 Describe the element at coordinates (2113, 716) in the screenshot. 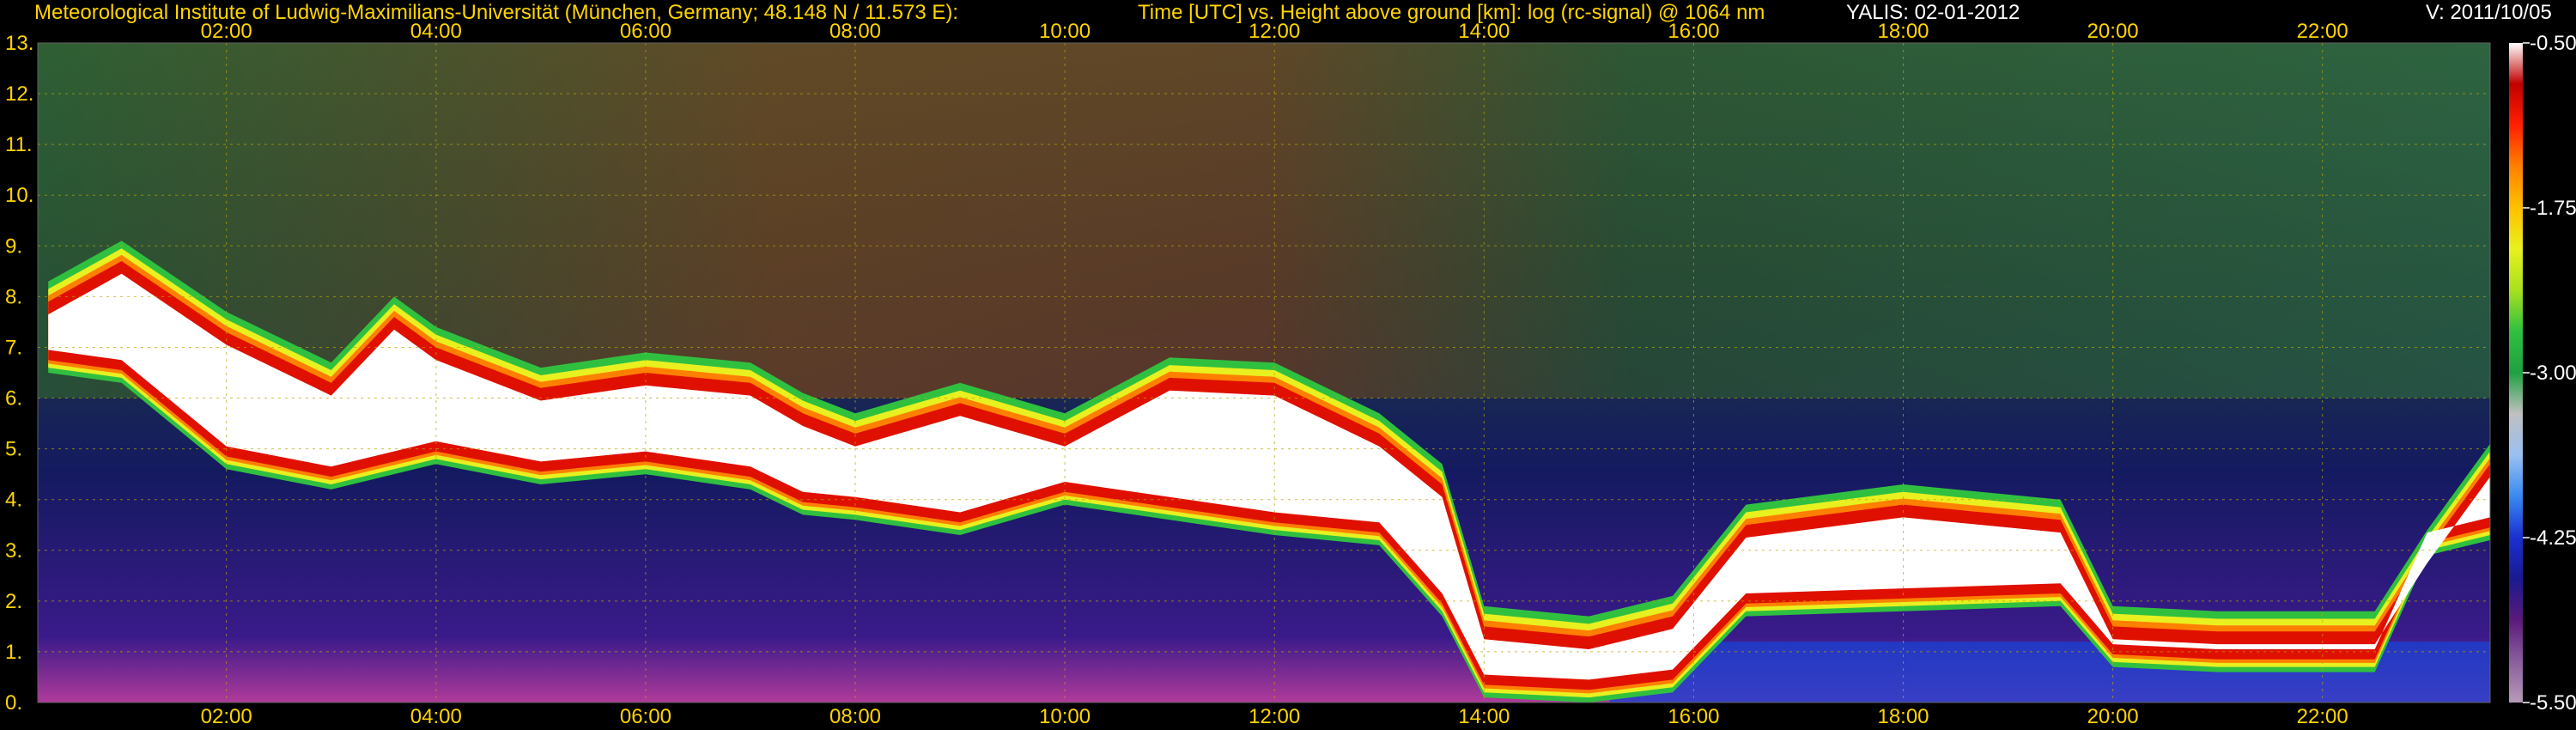

I see `x-tick-label-bottom: 20:00` at that location.